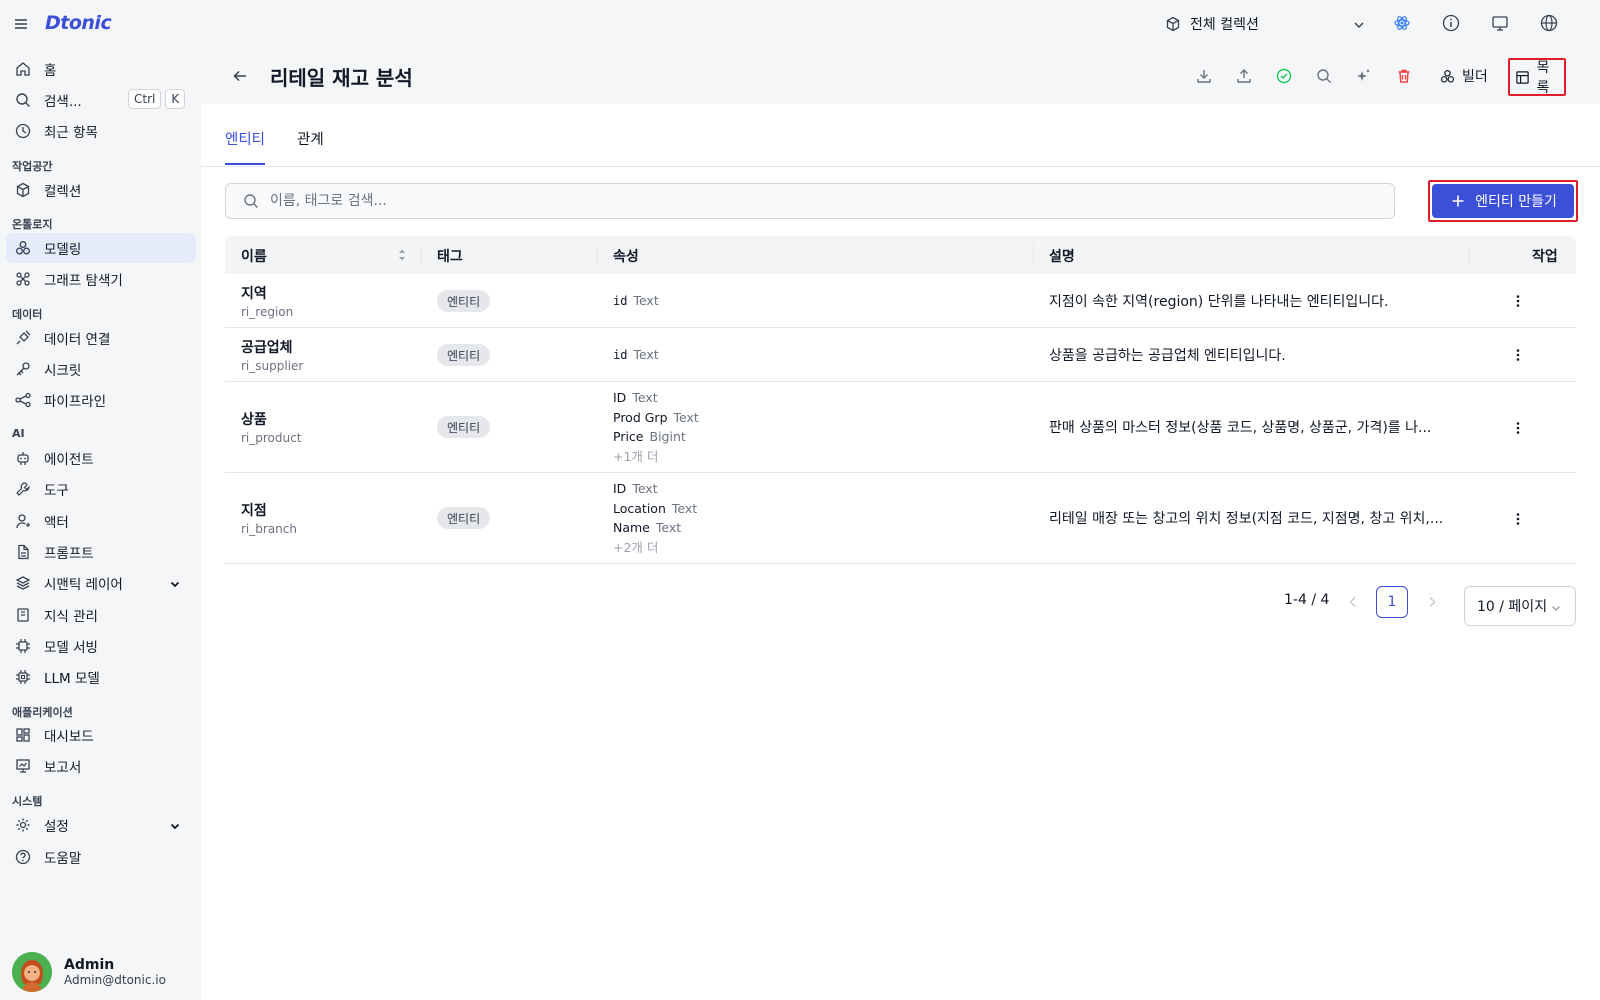 Image resolution: width=1600 pixels, height=1000 pixels. What do you see at coordinates (1307, 600) in the screenshot?
I see `pagination-range: 1-4 / 4` at bounding box center [1307, 600].